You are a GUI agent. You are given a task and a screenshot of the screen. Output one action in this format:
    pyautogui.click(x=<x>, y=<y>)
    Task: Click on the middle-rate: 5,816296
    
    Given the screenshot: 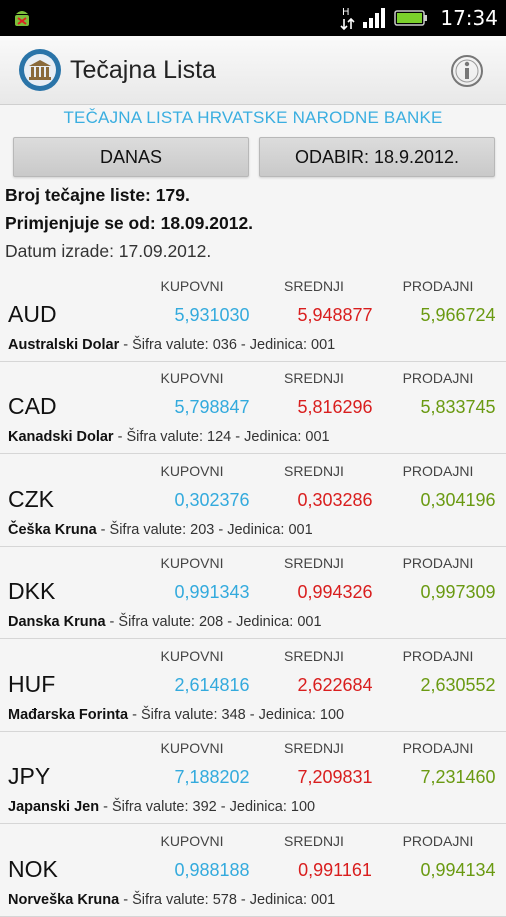 What is the action you would take?
    pyautogui.click(x=335, y=407)
    